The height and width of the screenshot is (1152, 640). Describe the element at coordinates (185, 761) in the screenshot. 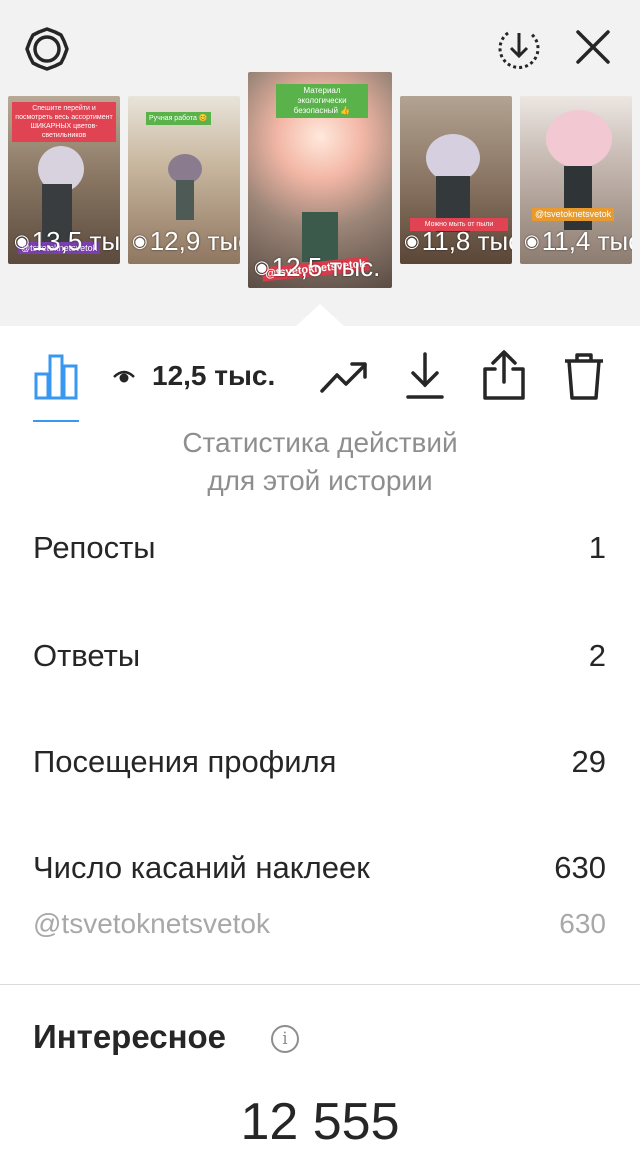

I see `stat-label: Посещения профиля` at that location.